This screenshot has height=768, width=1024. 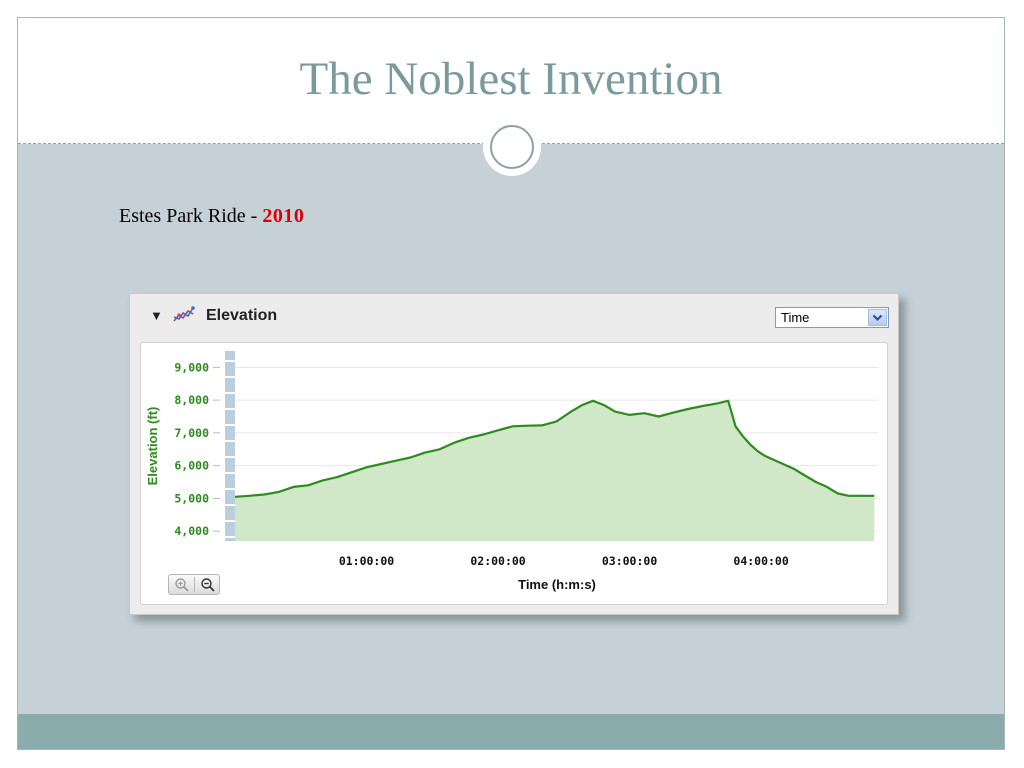 I want to click on zoom-controls, so click(x=194, y=584).